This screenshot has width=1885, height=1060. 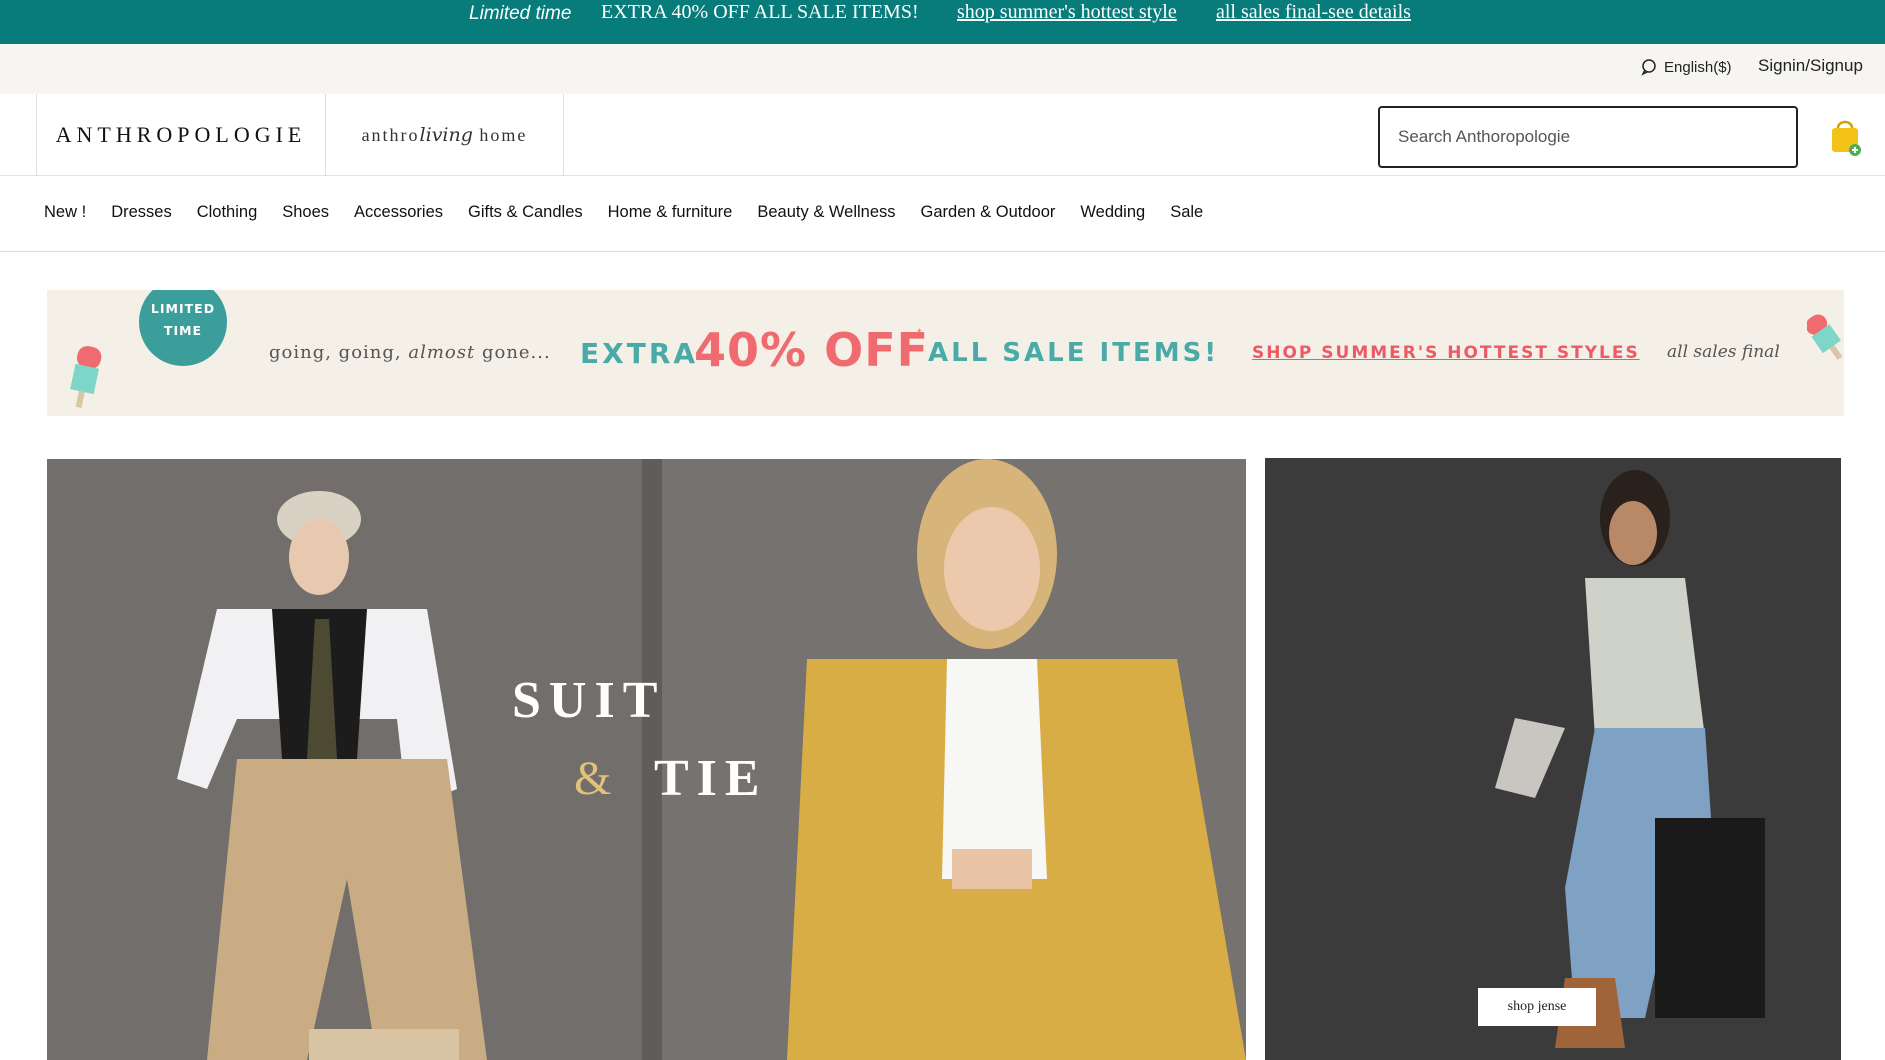 What do you see at coordinates (1810, 66) in the screenshot?
I see `signin-link: Signin/Signup` at bounding box center [1810, 66].